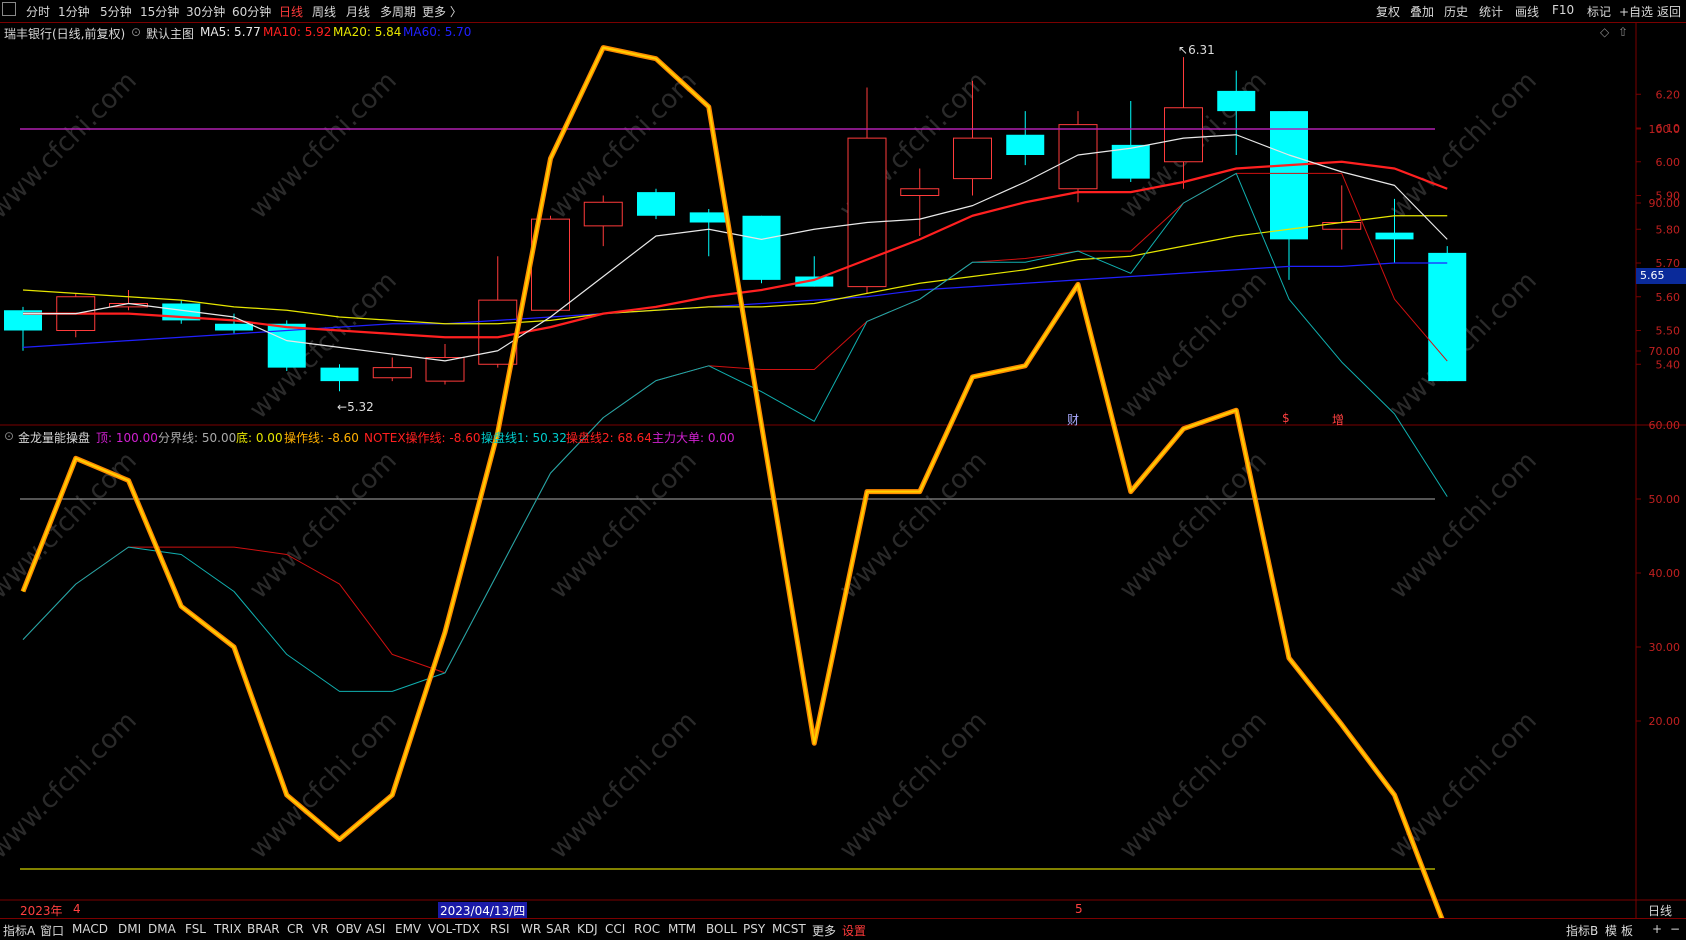 This screenshot has height=940, width=1686. What do you see at coordinates (295, 929) in the screenshot?
I see `tab-cr: CR` at bounding box center [295, 929].